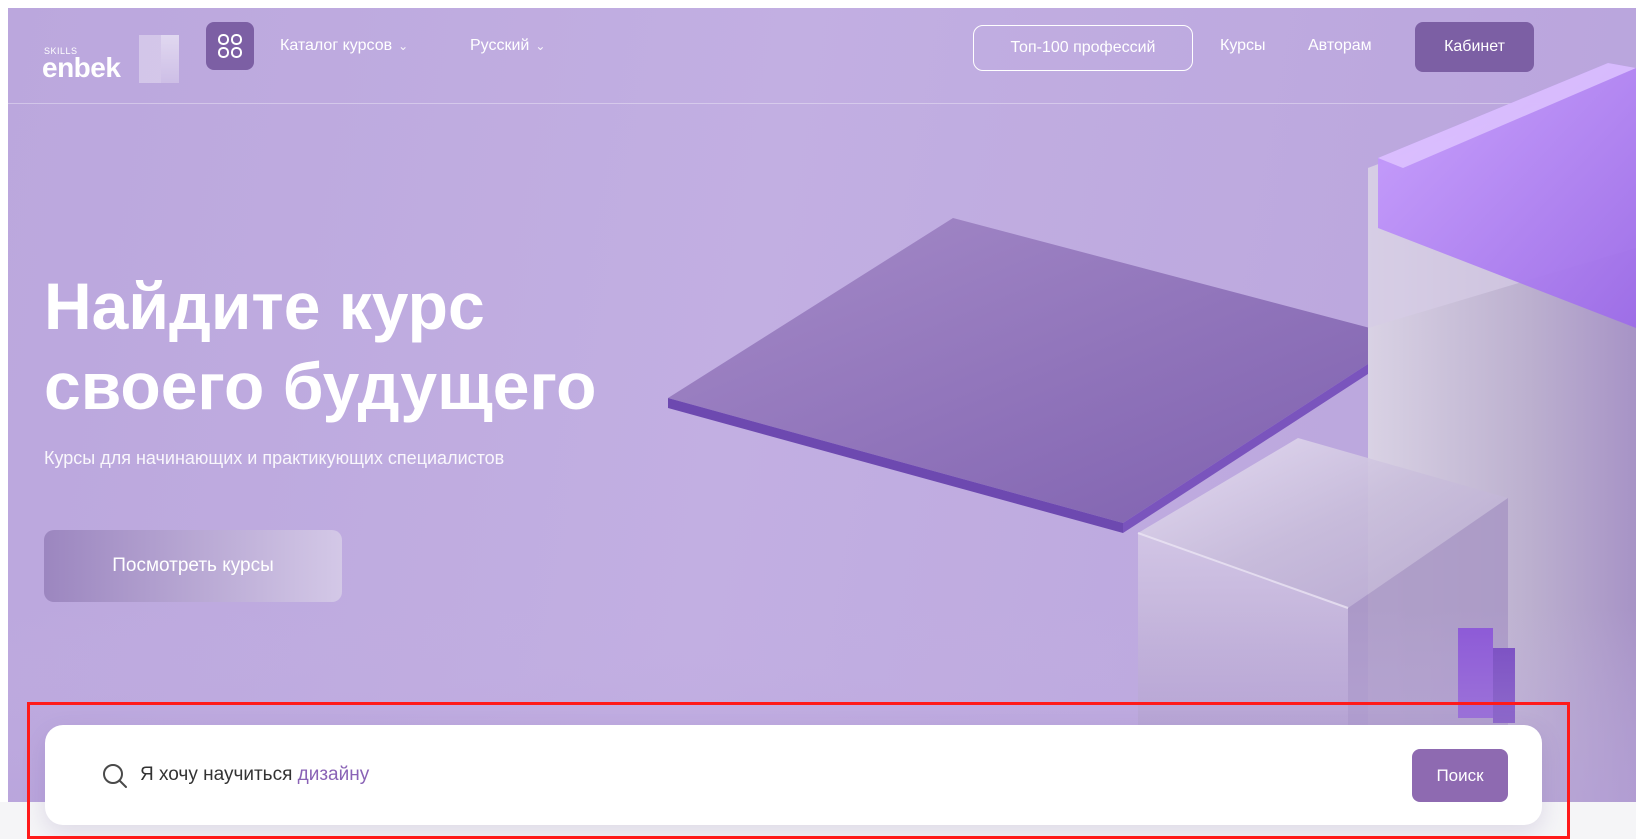  I want to click on hero-title-line-2: своего будущего, so click(320, 386).